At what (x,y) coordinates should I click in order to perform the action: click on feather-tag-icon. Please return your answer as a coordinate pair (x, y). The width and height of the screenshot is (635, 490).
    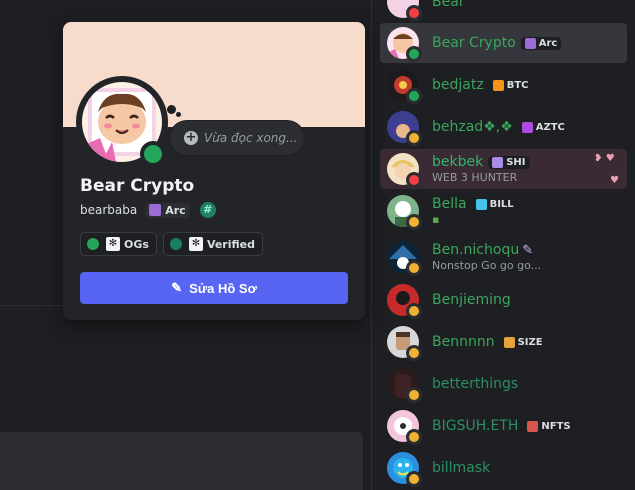
    Looking at the image, I should click on (498, 162).